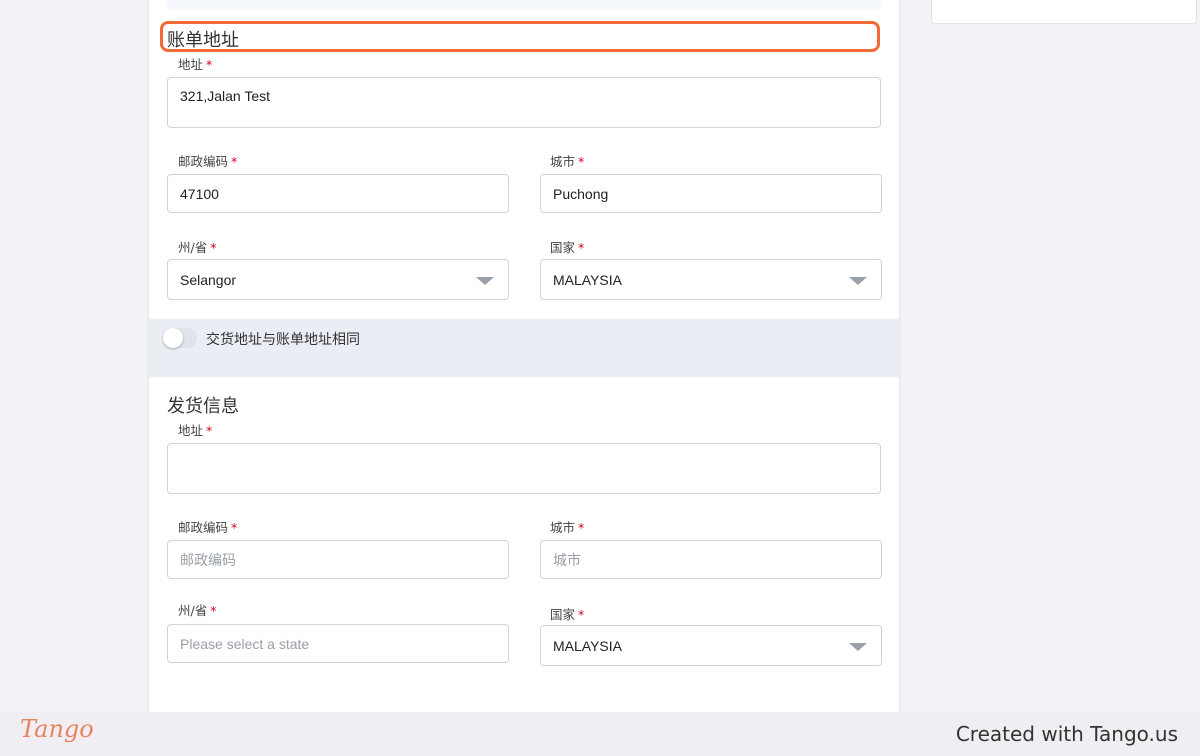  What do you see at coordinates (173, 338) in the screenshot?
I see `toggle-knob` at bounding box center [173, 338].